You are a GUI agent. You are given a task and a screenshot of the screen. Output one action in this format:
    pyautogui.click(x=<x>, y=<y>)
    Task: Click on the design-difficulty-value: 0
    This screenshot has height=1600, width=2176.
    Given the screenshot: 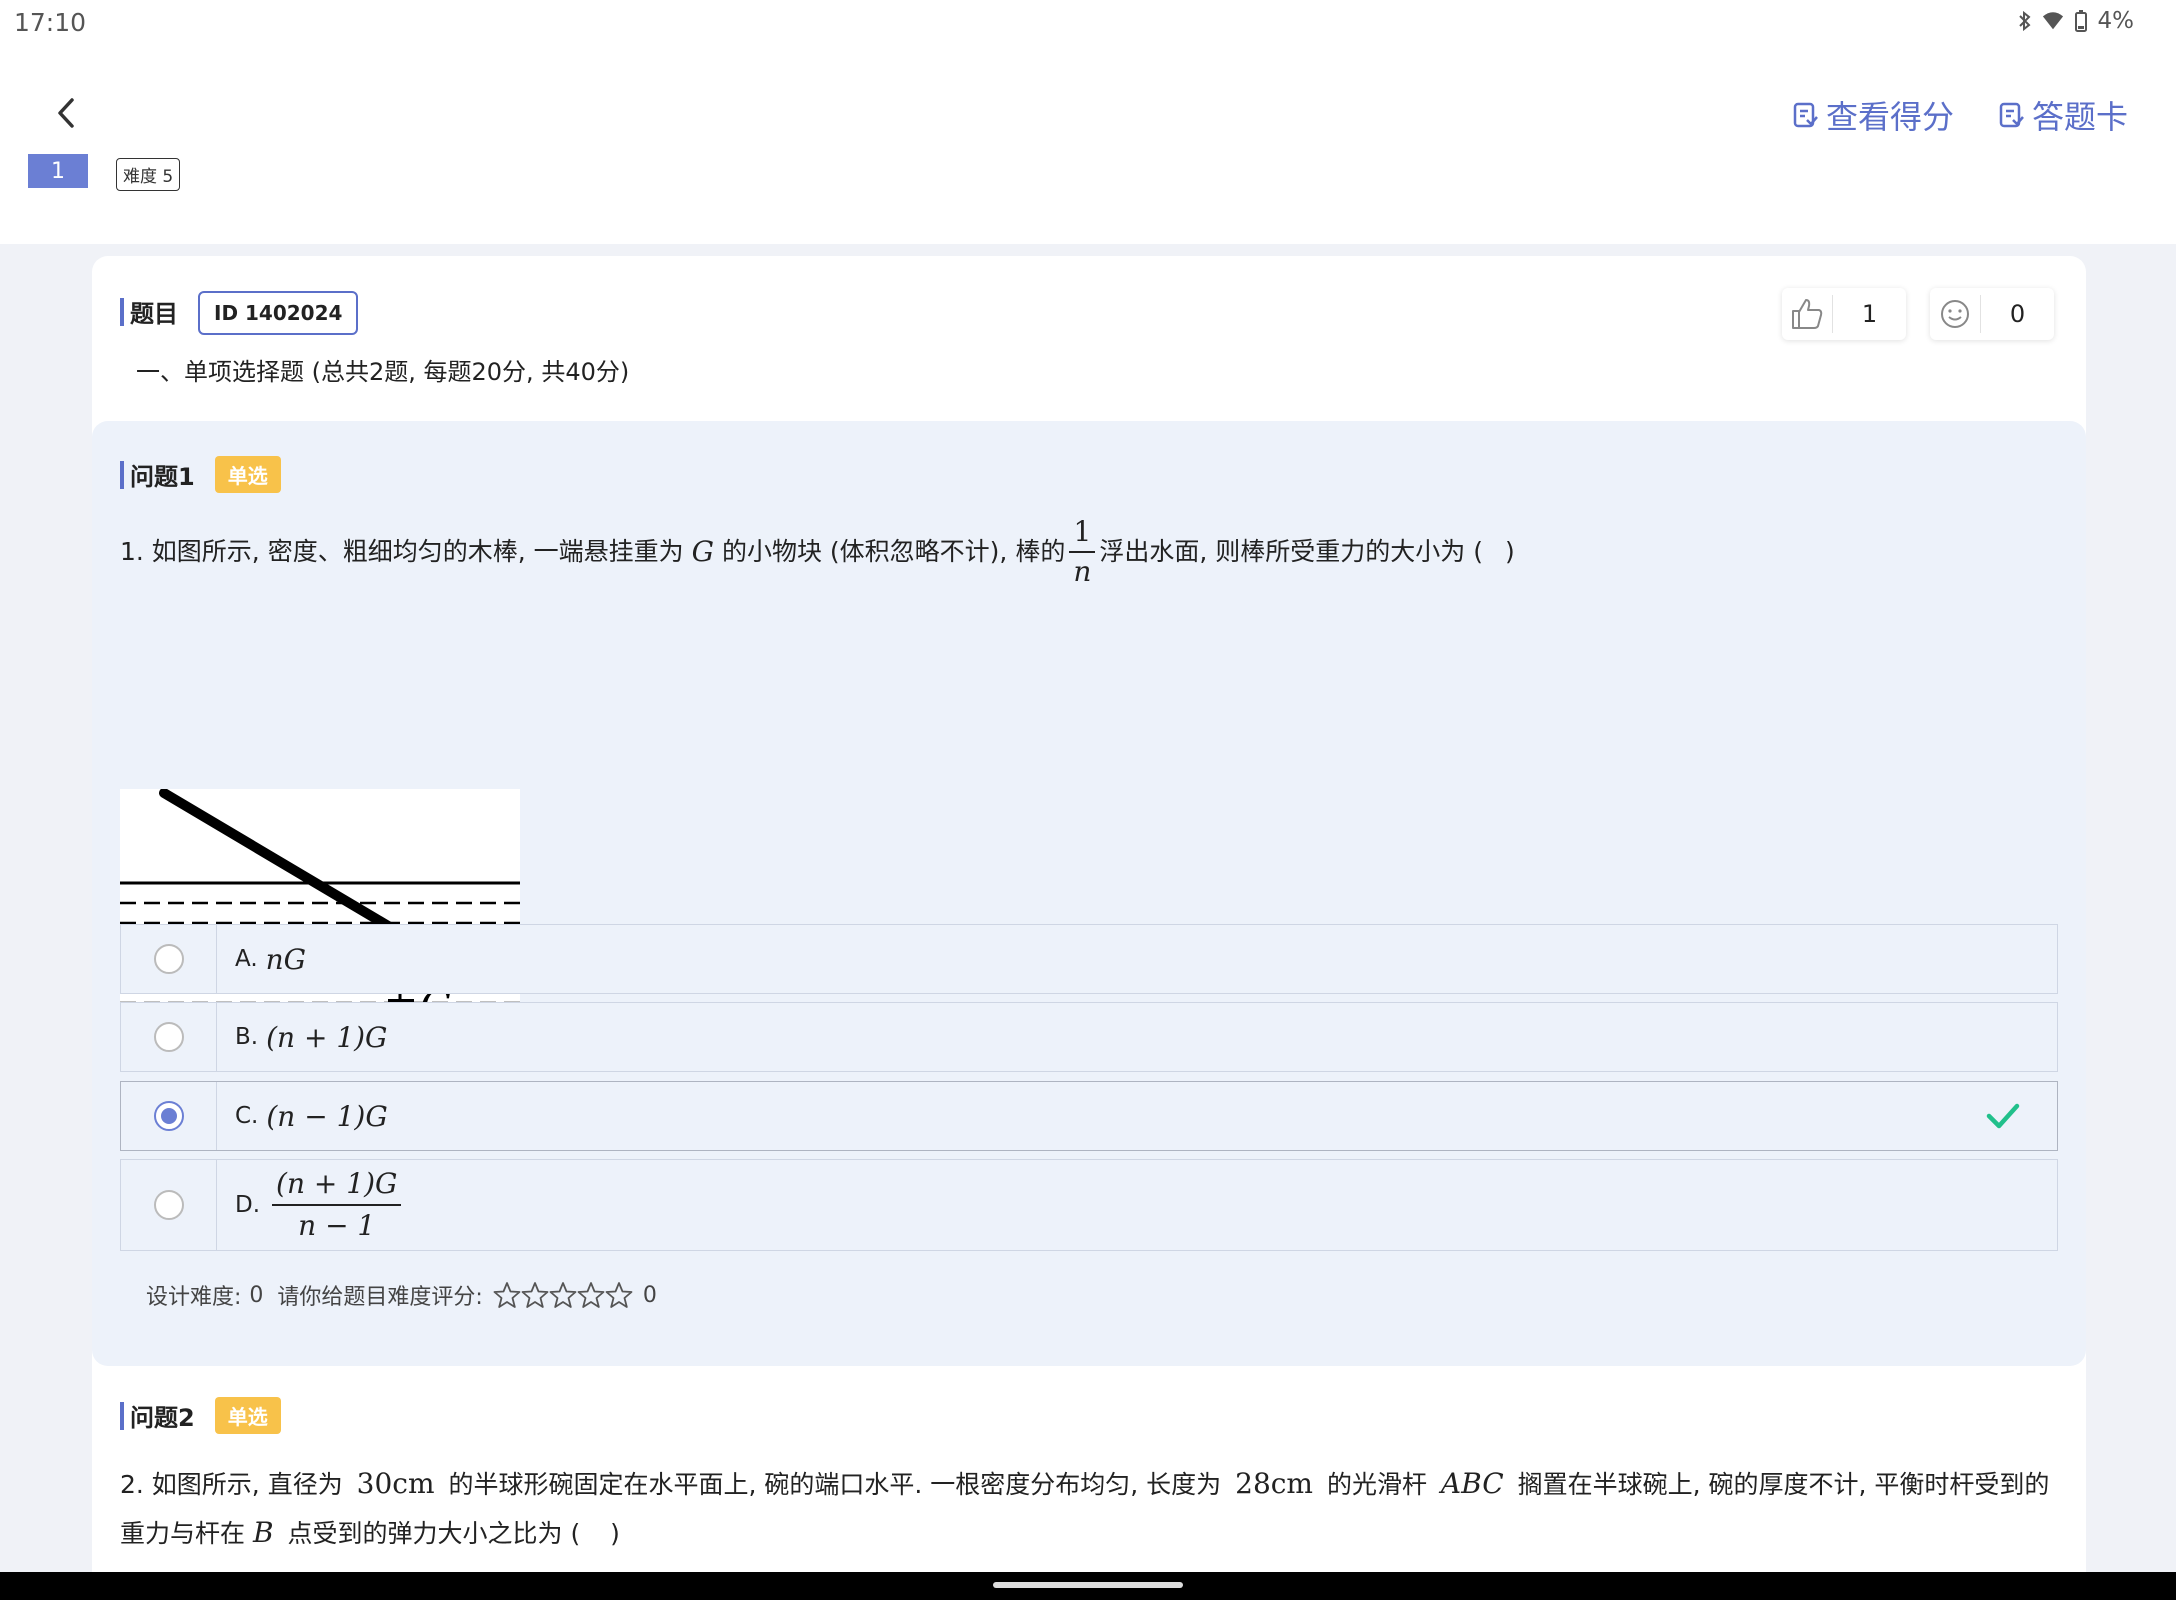 What is the action you would take?
    pyautogui.click(x=256, y=1295)
    